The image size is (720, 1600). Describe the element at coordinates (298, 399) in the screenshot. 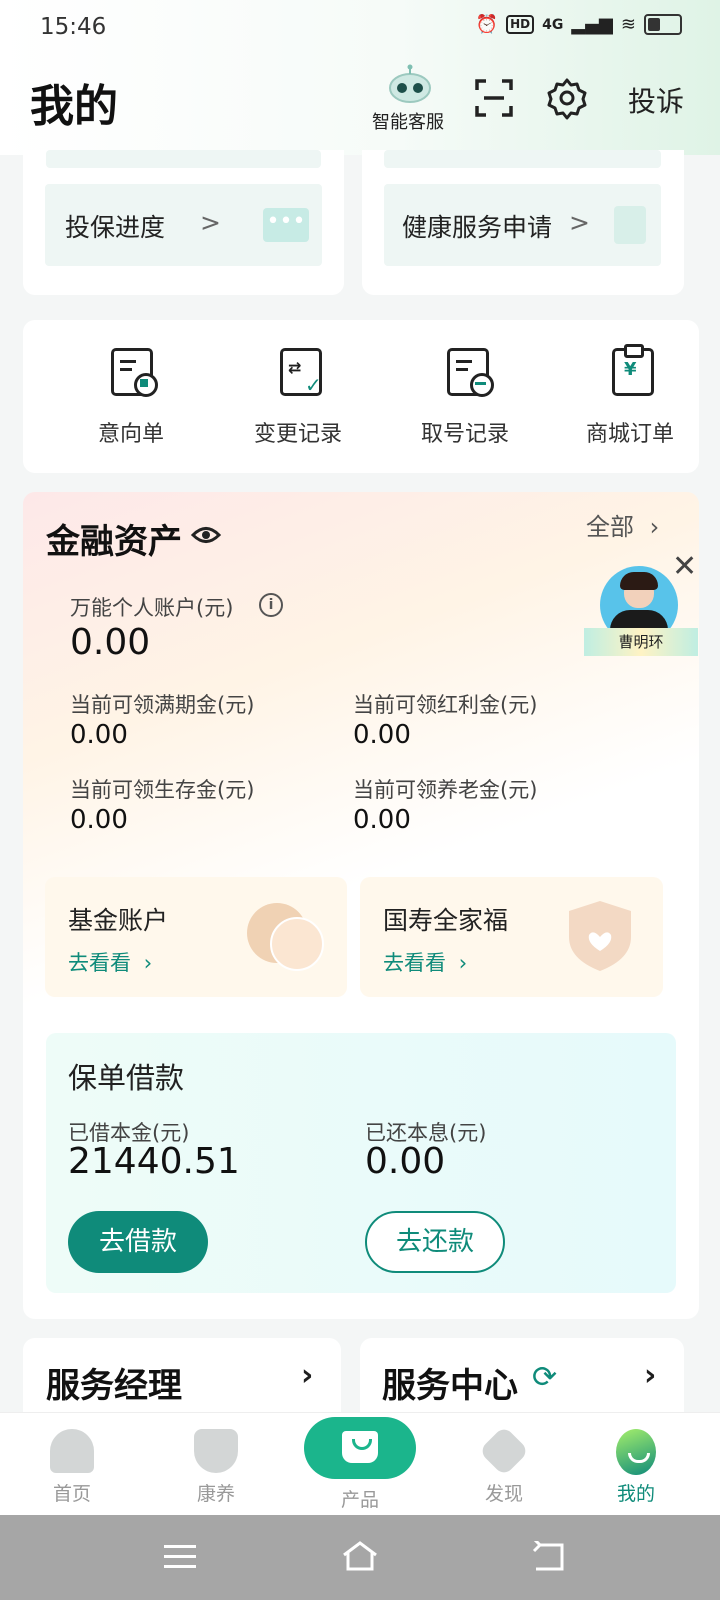

I see `shortcut-change: ⇄ ✓ 变更记录` at that location.